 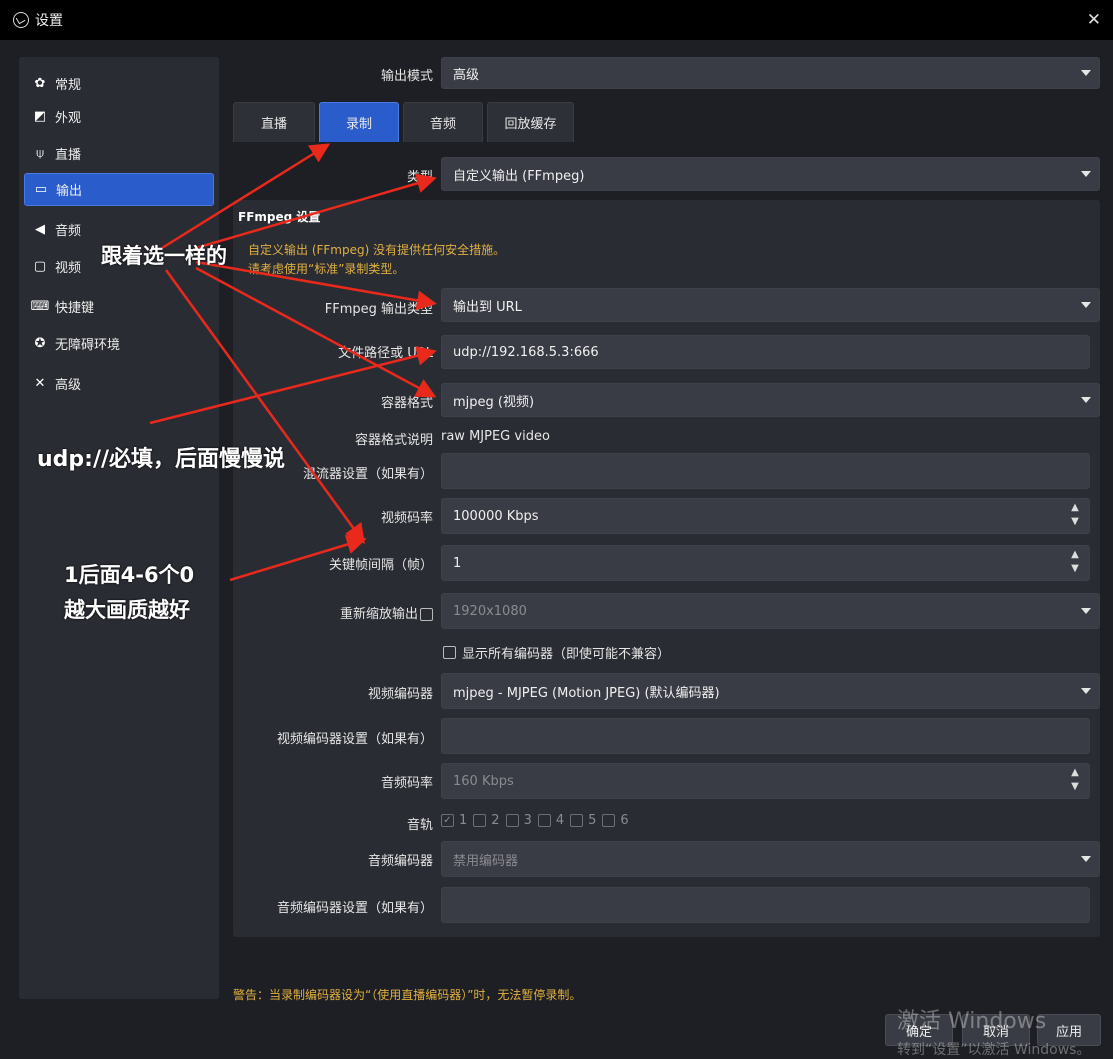 I want to click on muxer-settings-input, so click(x=765, y=471).